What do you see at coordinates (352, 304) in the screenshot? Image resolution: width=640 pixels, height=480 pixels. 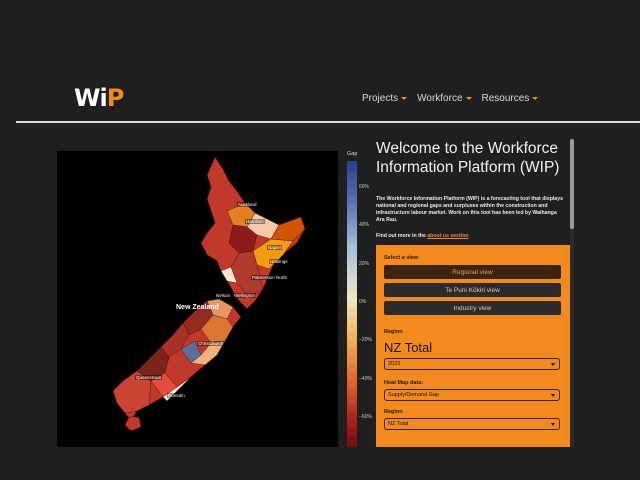 I see `legend-color-bar` at bounding box center [352, 304].